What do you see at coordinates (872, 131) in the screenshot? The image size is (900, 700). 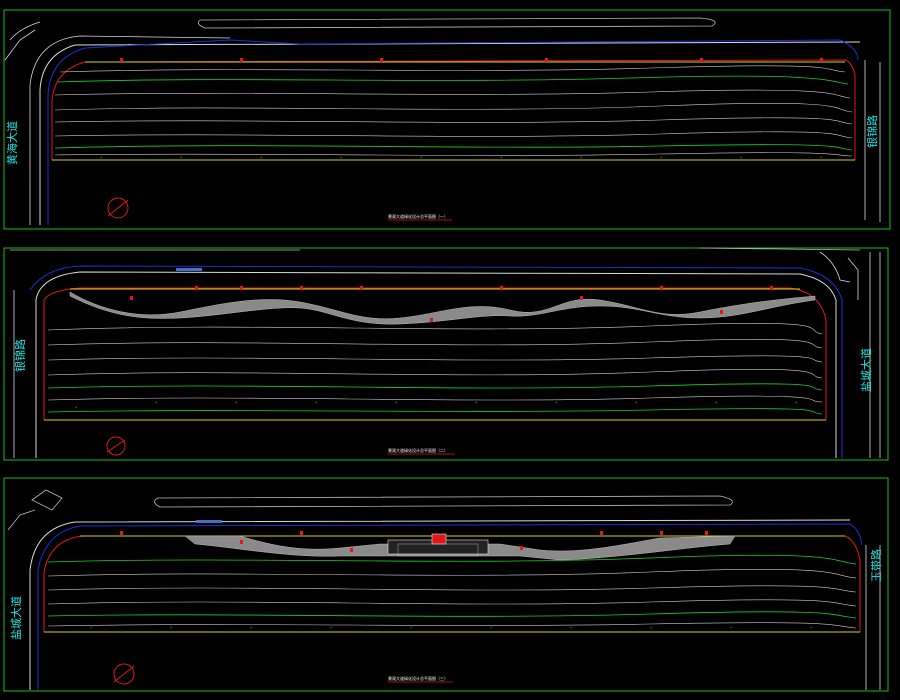 I see `road-label-right: 银锦路` at bounding box center [872, 131].